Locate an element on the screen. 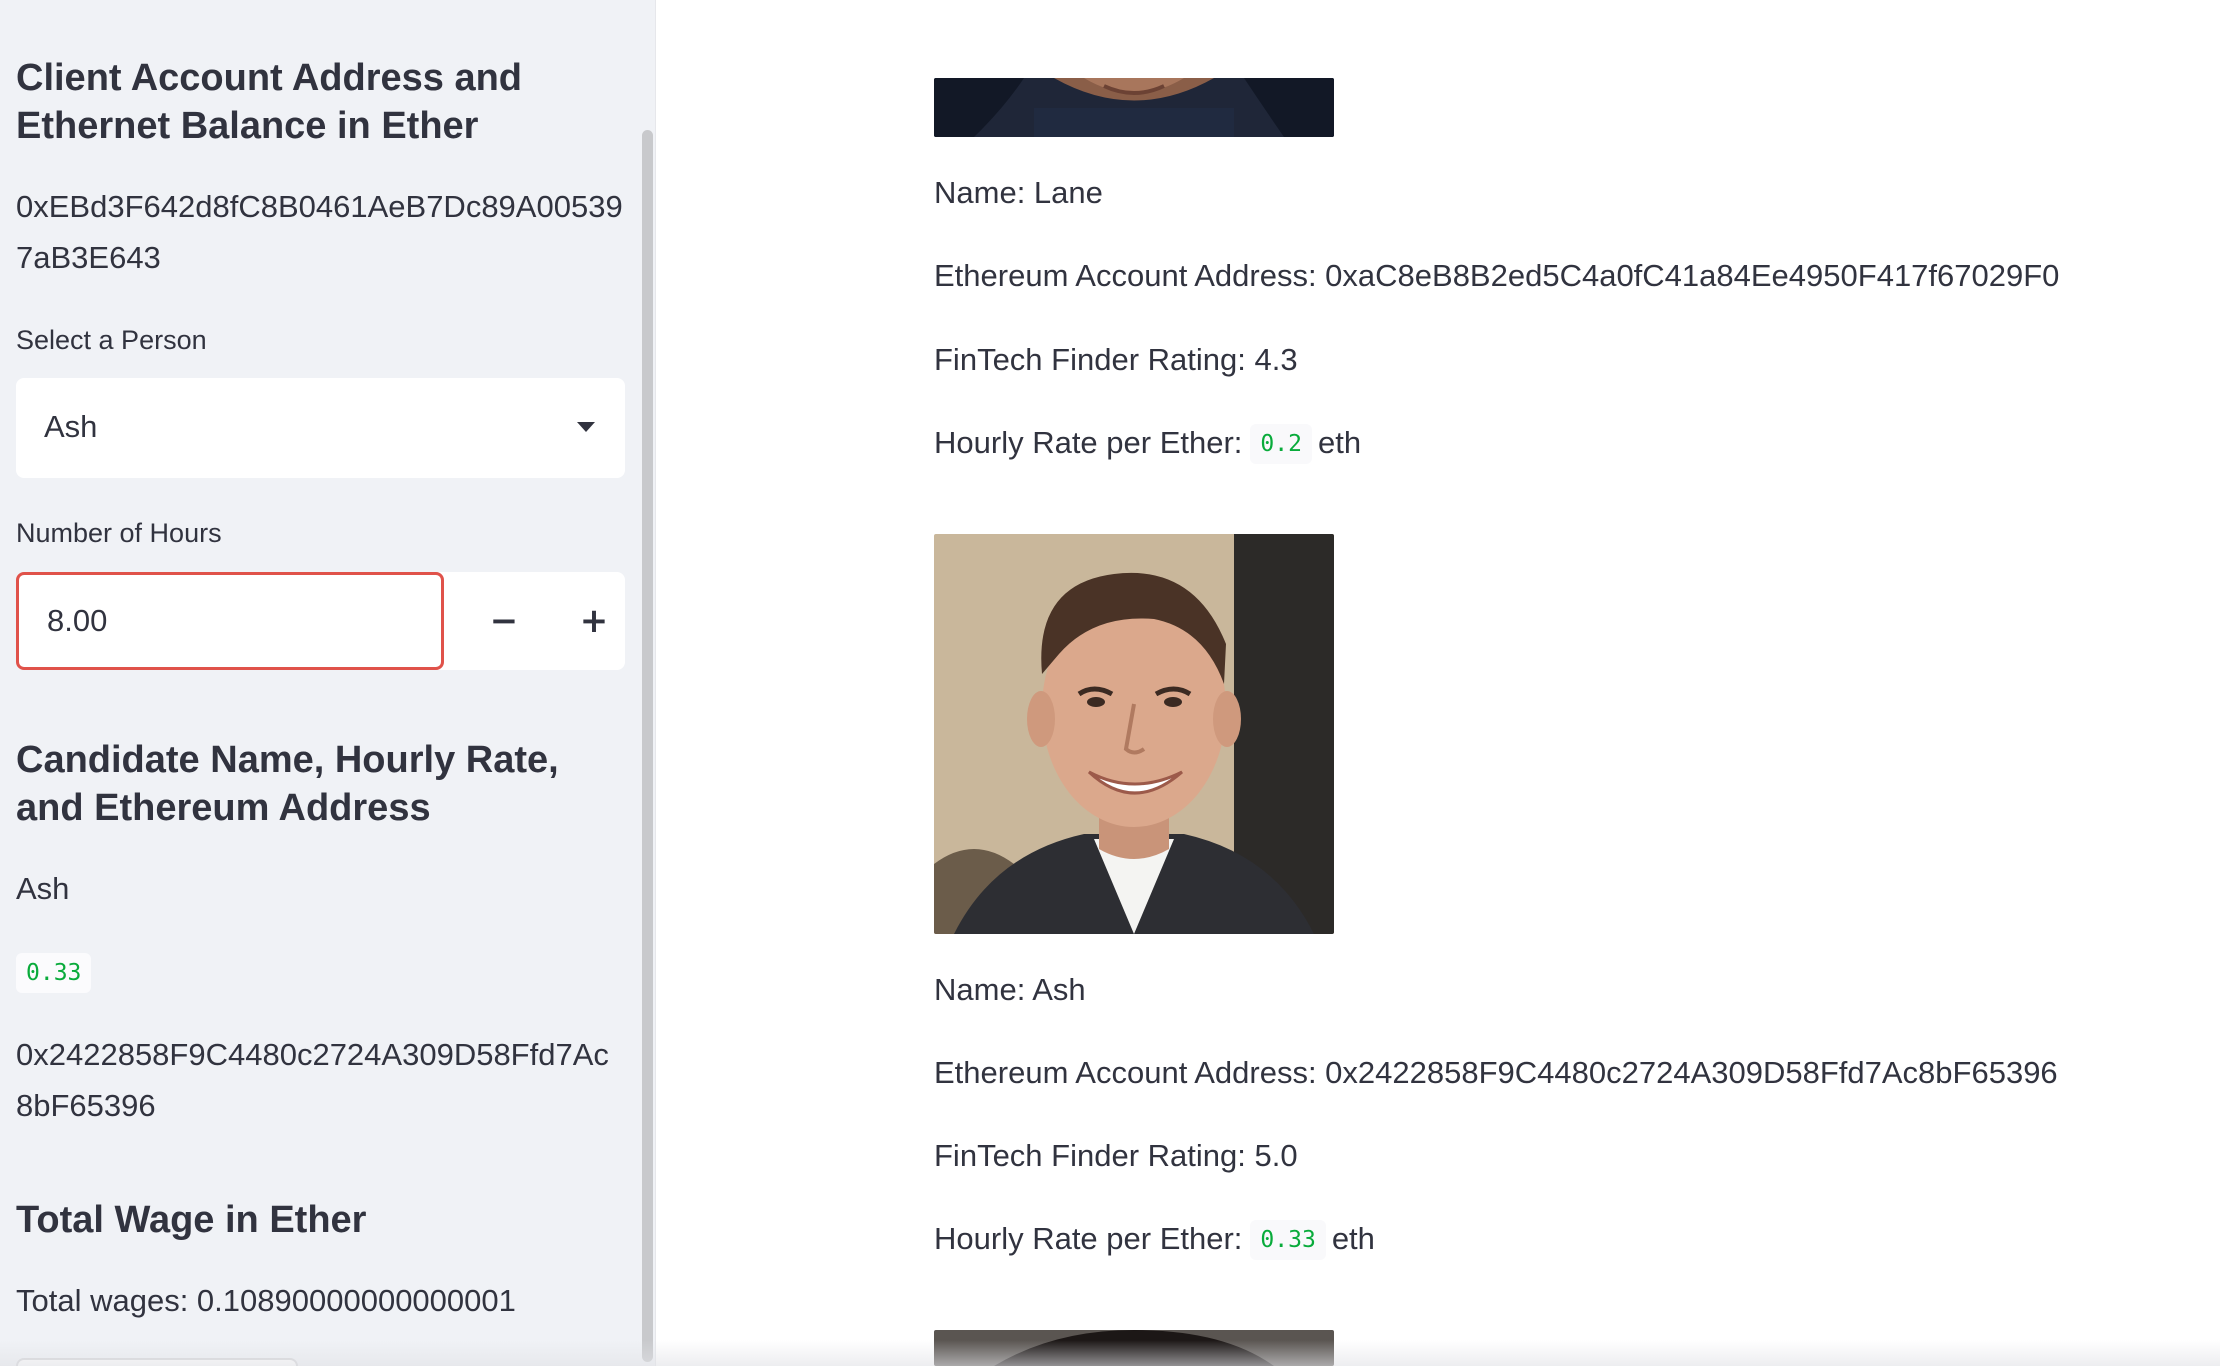  candidate-ash-rate: Hourly Rate per Ether: 0.33 eth is located at coordinates (1154, 1239).